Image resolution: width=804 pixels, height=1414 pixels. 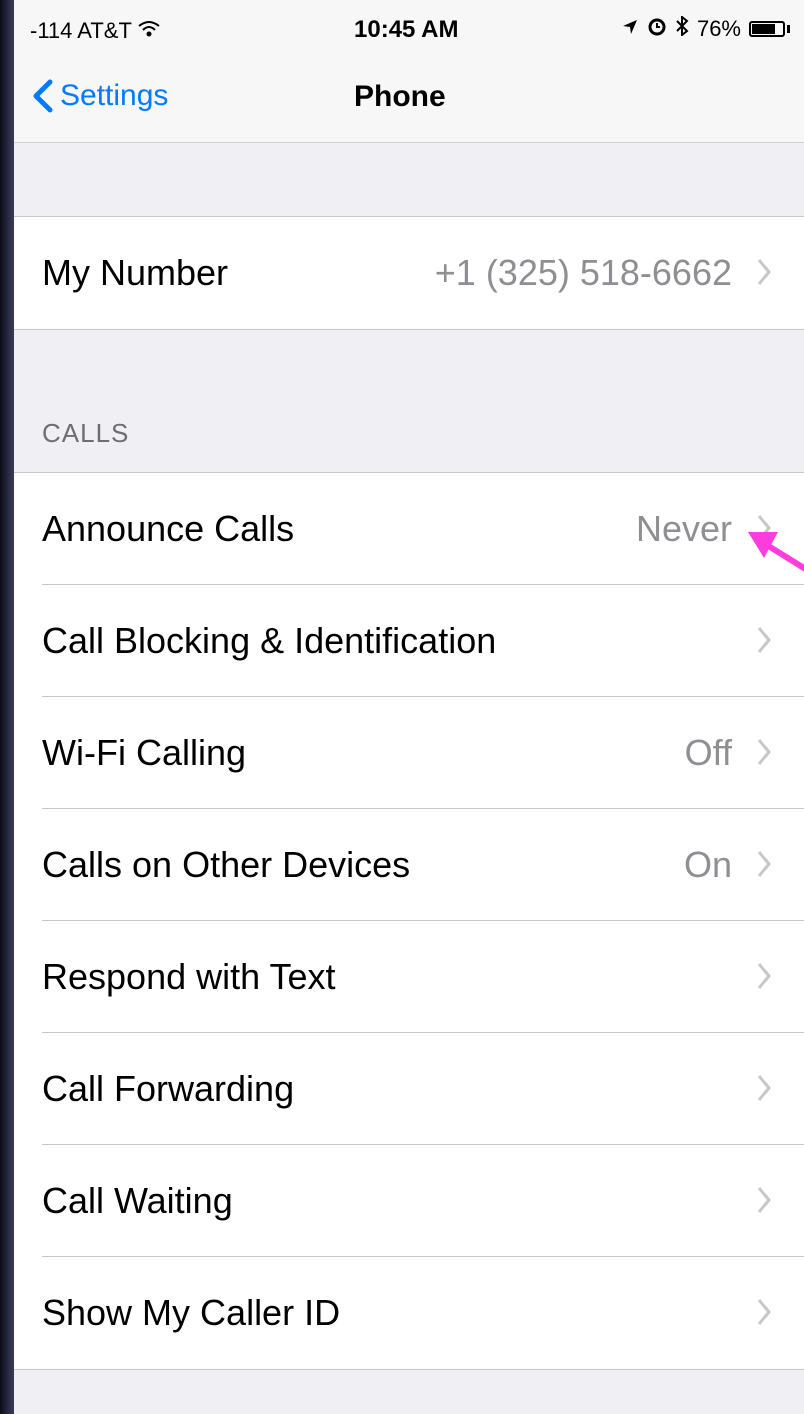 What do you see at coordinates (683, 528) in the screenshot?
I see `row-value: Never` at bounding box center [683, 528].